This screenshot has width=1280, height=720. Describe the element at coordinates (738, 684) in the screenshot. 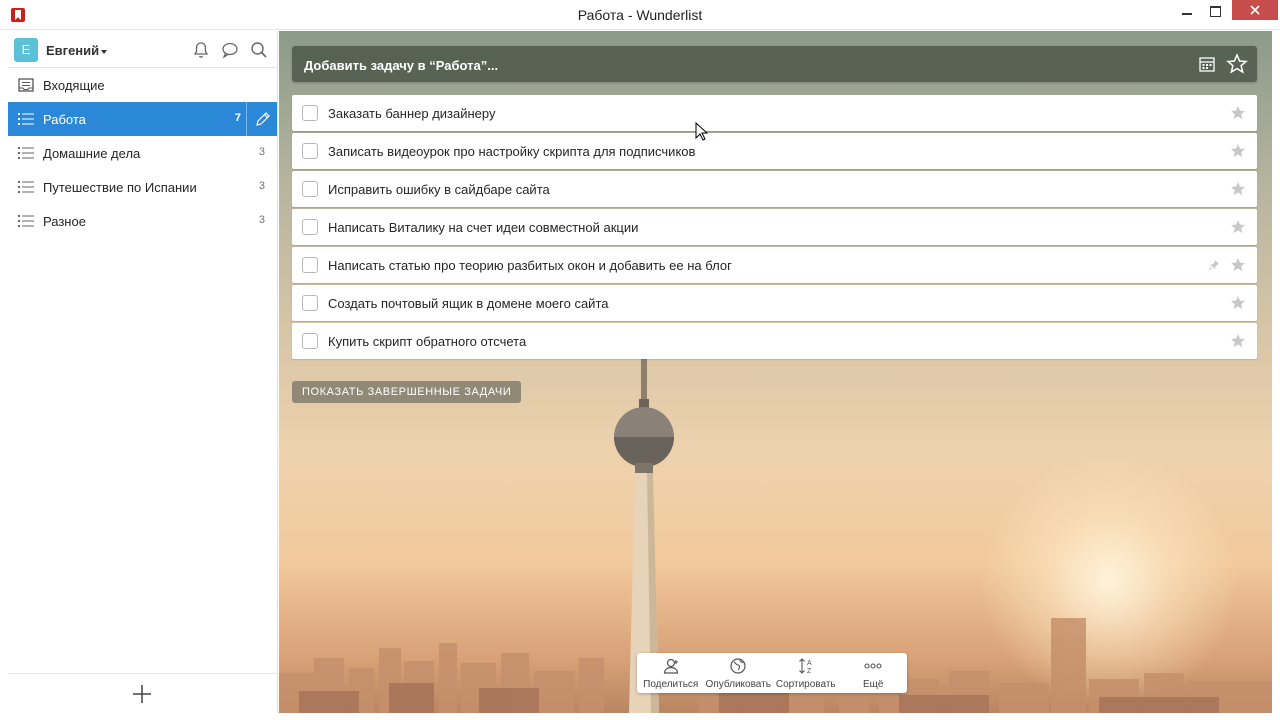

I see `publish-label: Опубликовать` at that location.